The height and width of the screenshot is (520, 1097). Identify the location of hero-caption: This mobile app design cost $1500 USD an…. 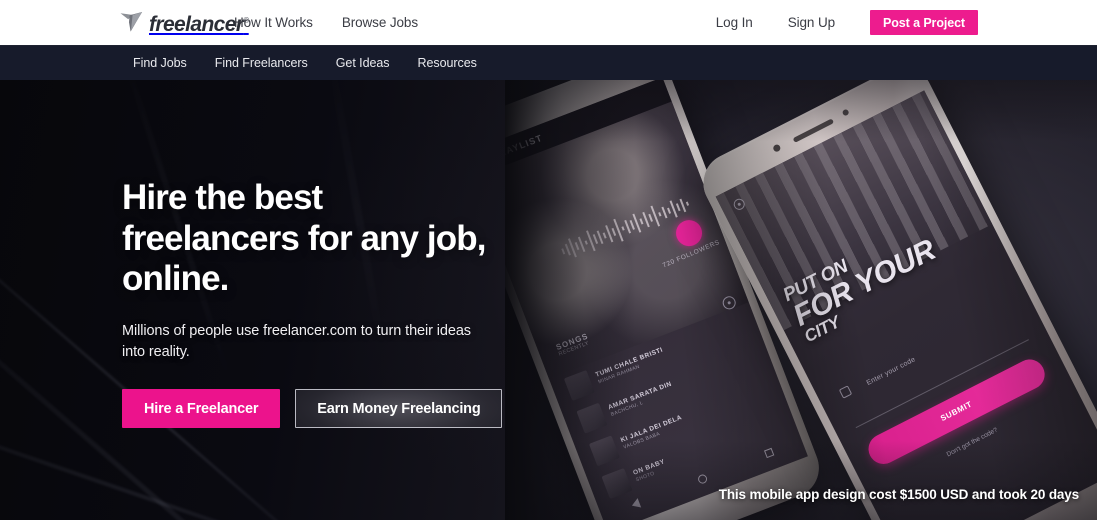
(898, 494).